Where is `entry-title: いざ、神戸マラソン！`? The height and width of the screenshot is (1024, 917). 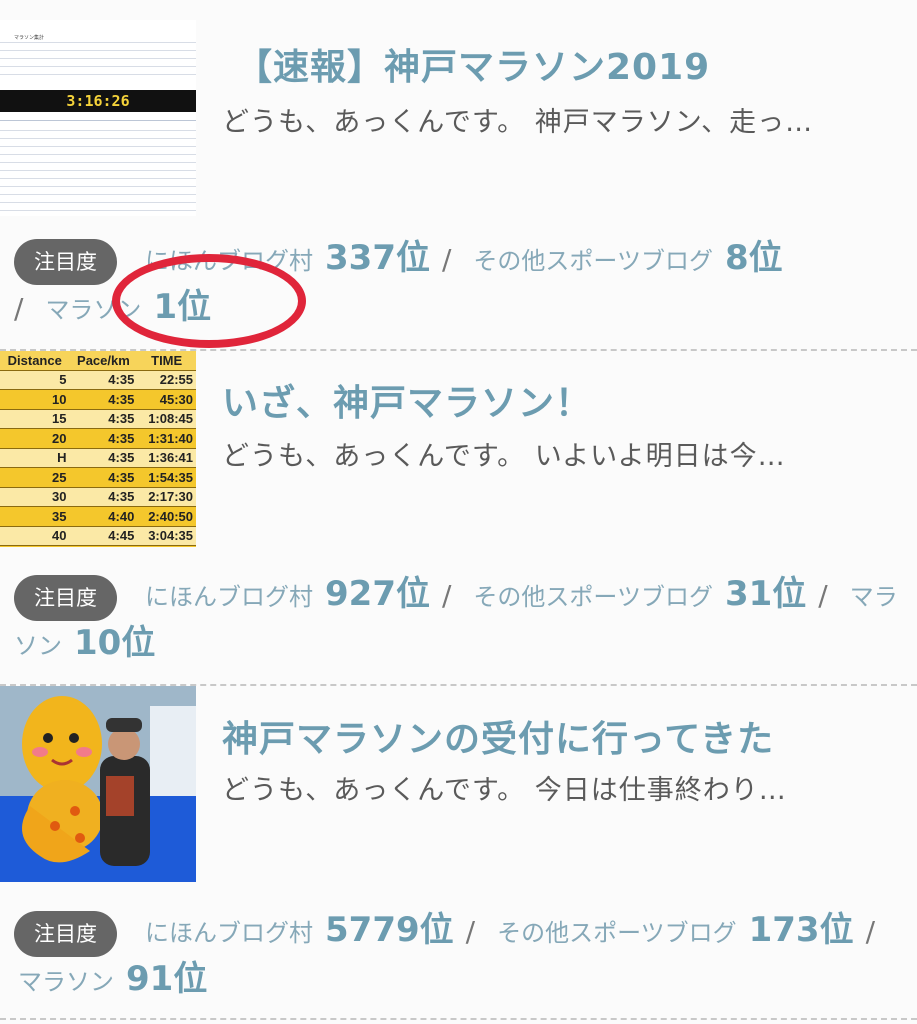
entry-title: いざ、神戸マラソン！ is located at coordinates (407, 400).